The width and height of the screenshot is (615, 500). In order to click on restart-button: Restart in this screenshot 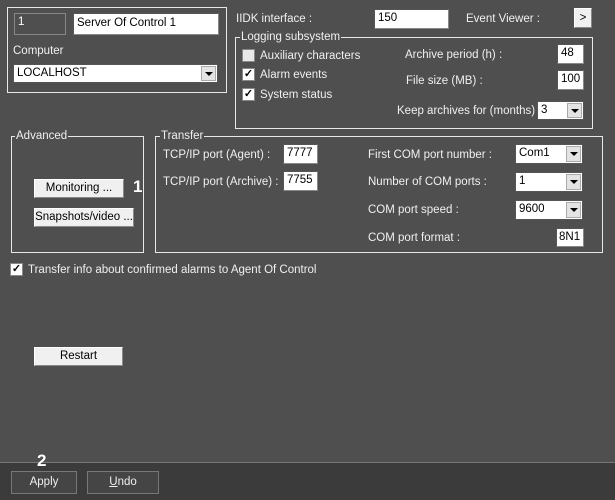, I will do `click(78, 356)`.